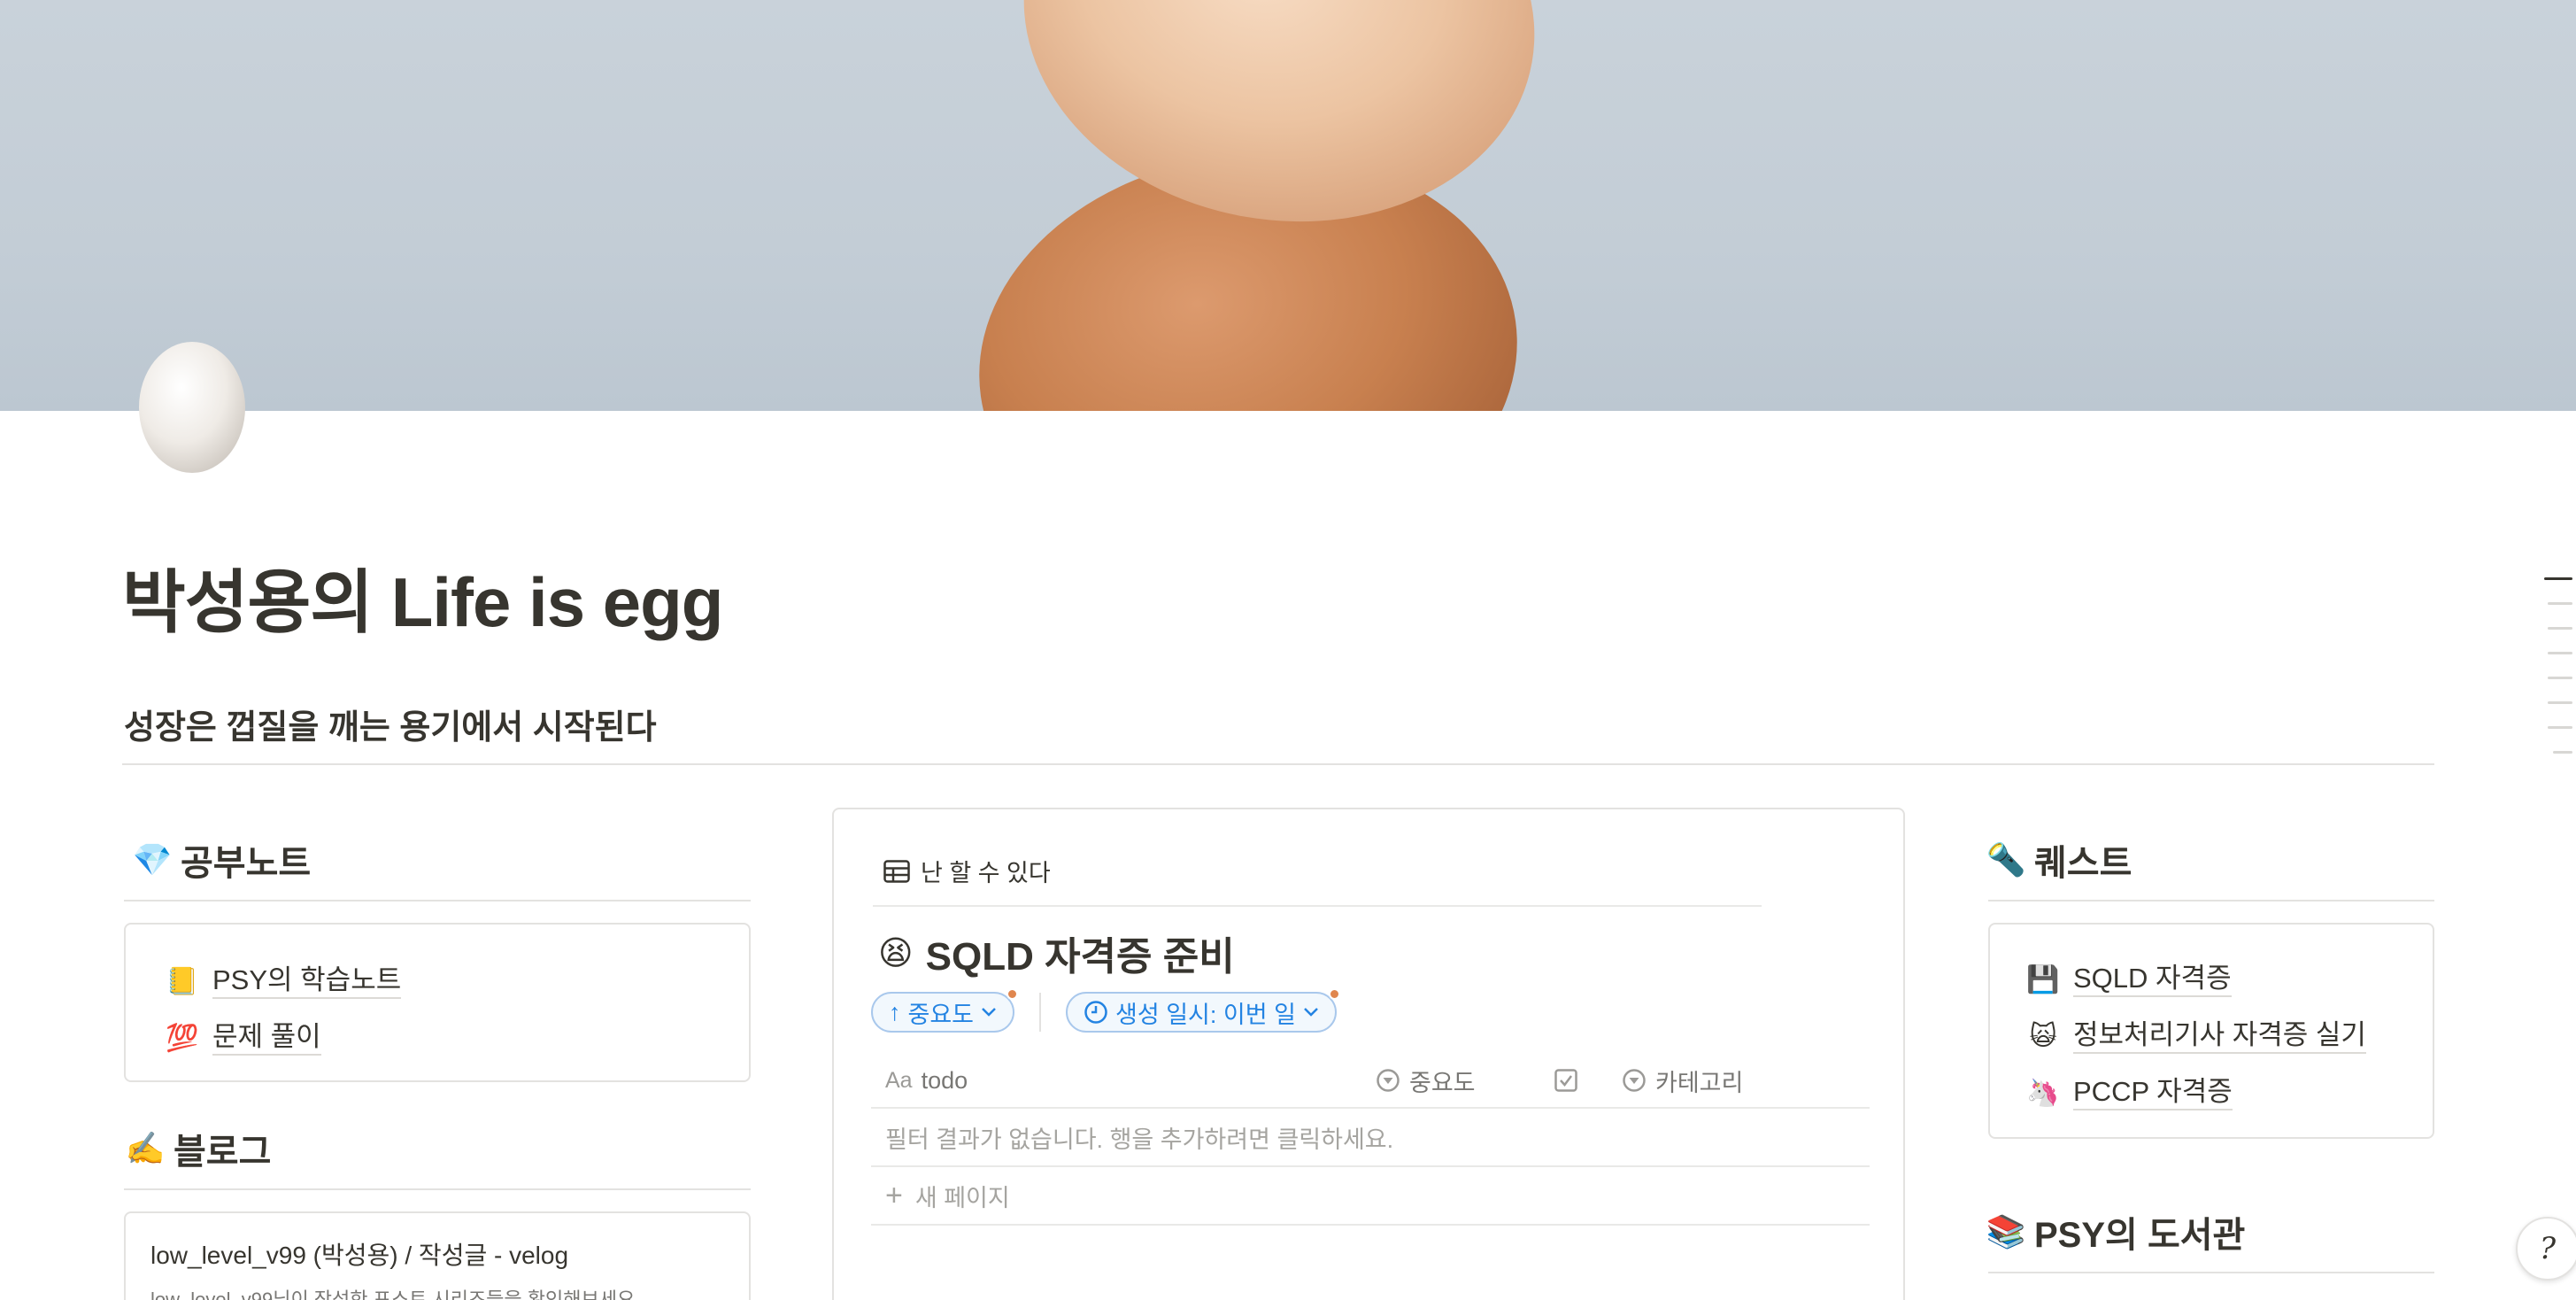 This screenshot has width=2576, height=1300. I want to click on arrow-up-icon: ↑, so click(895, 1012).